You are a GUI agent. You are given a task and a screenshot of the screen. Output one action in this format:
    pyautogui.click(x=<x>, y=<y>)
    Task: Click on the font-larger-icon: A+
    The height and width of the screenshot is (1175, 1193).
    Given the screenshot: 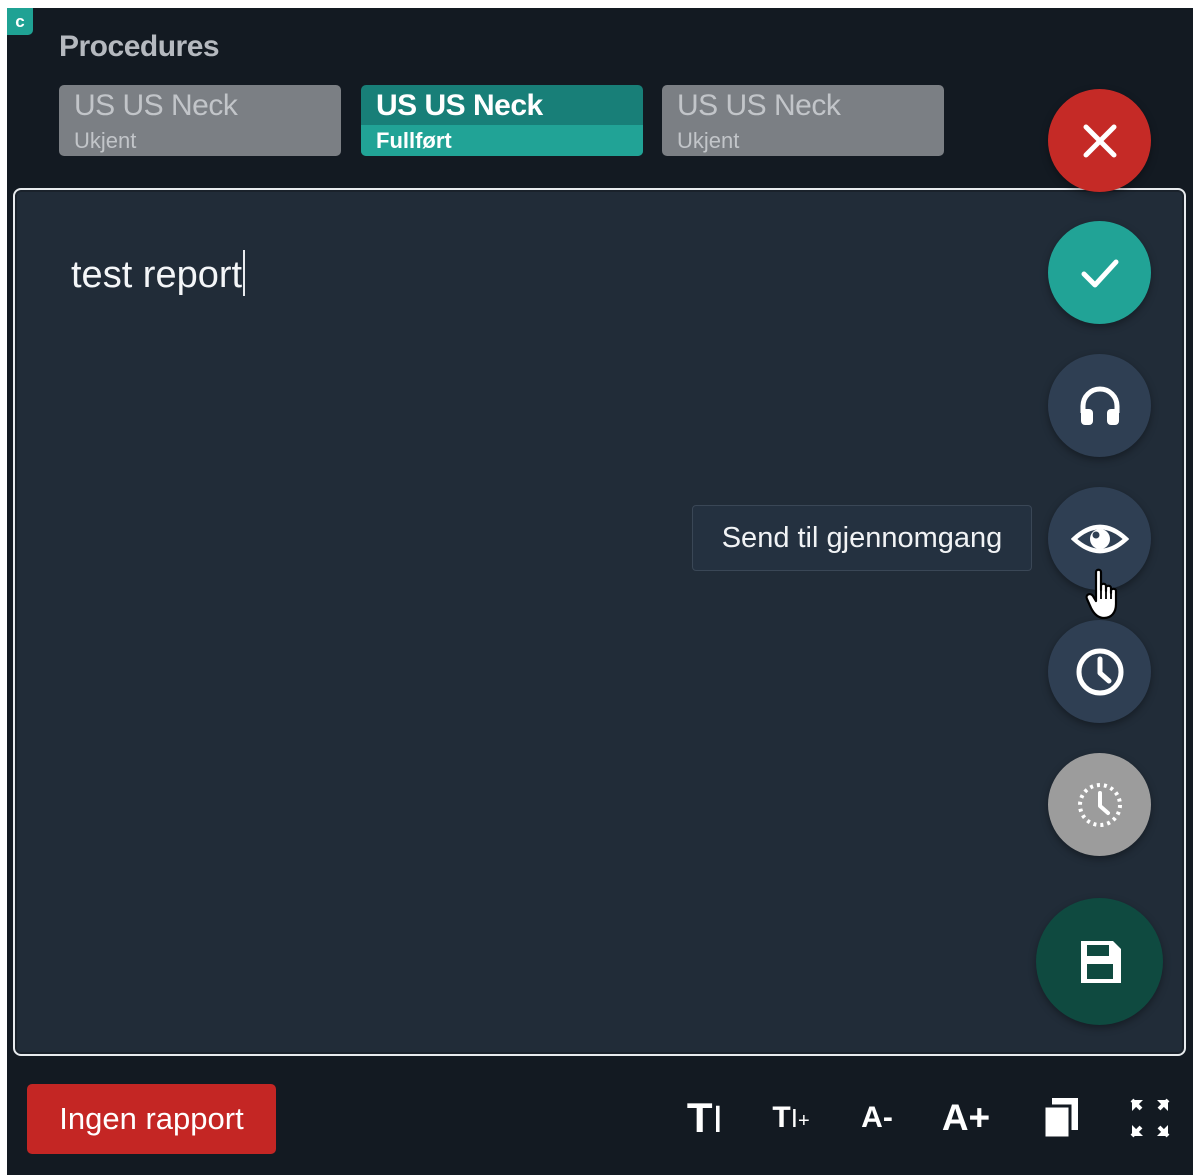 What is the action you would take?
    pyautogui.click(x=966, y=1117)
    